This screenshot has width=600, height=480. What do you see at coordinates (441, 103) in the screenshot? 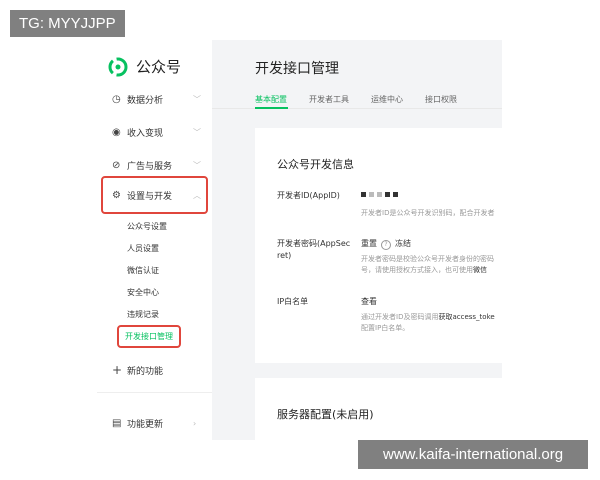
I see `tab-api-permissions: 接口权限` at bounding box center [441, 103].